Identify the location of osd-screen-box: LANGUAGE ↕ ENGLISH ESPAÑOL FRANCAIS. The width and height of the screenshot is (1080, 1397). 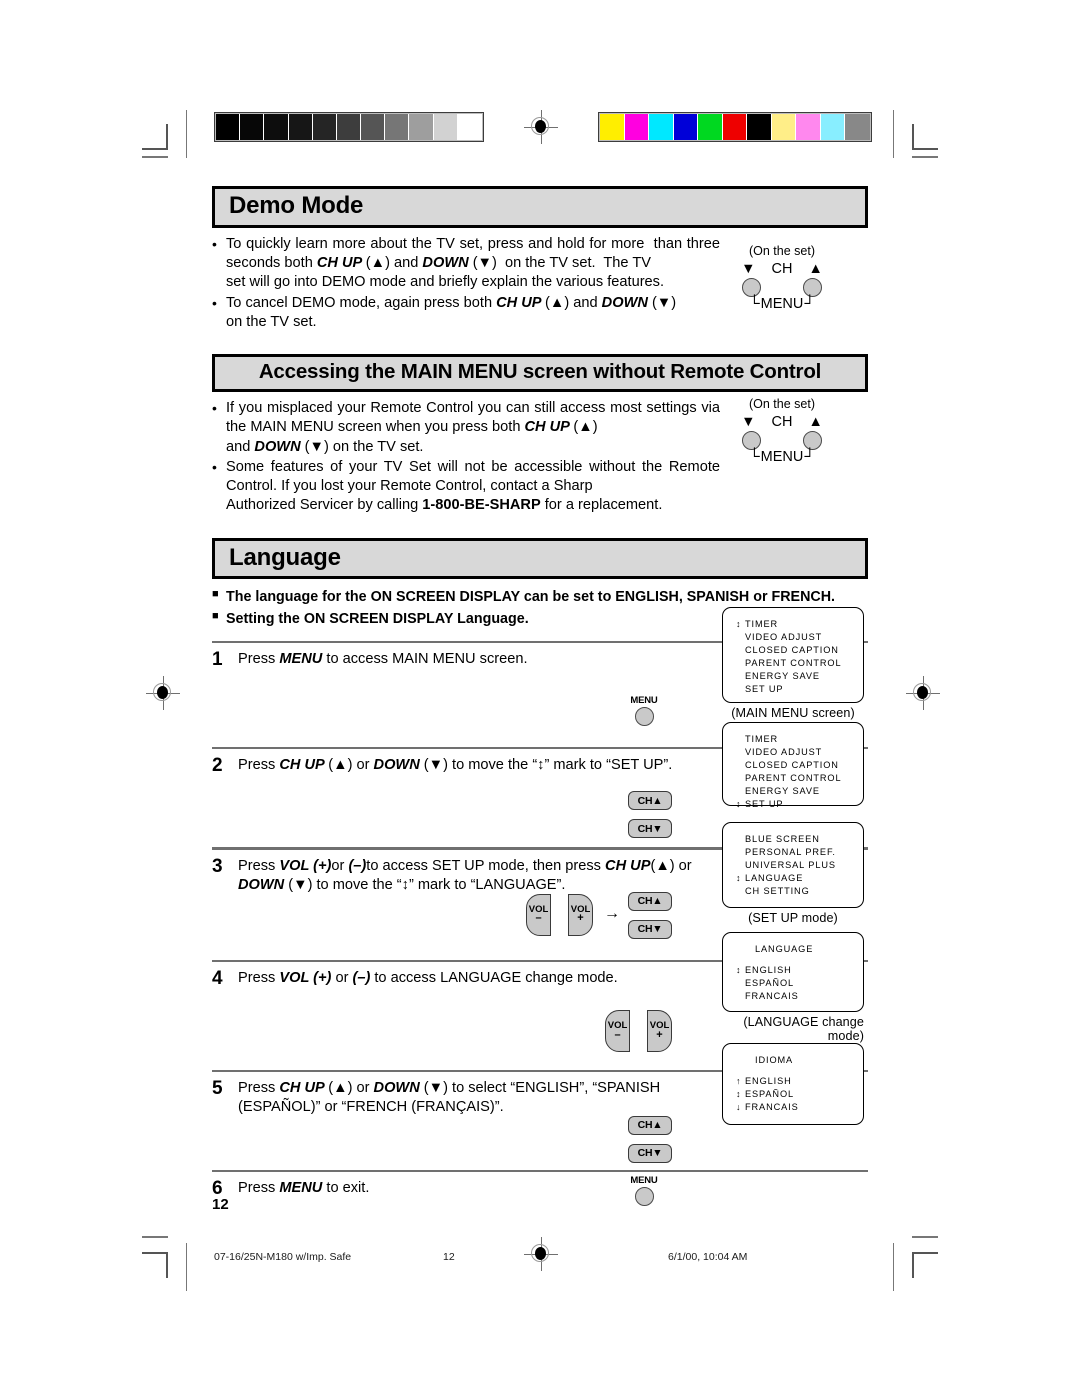
(793, 972).